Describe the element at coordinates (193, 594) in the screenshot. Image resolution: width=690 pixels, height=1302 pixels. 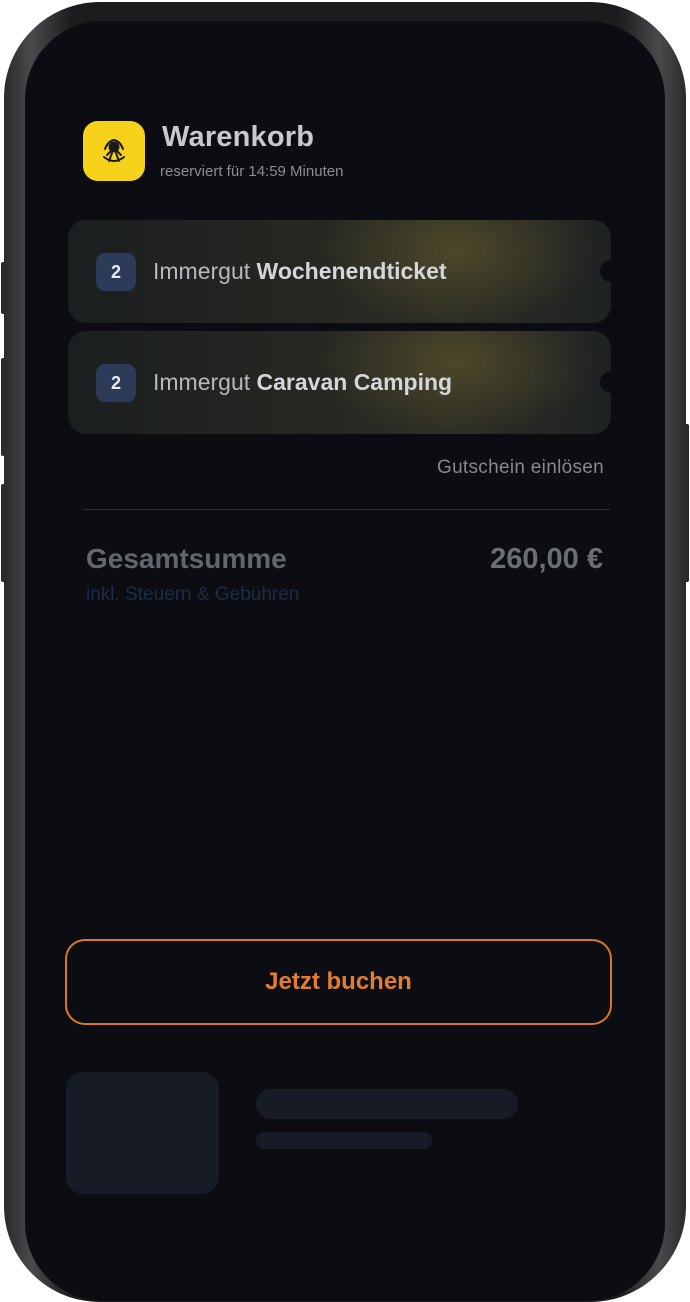
I see `total-tax-note: inkl. Steuern & Gebühren` at that location.